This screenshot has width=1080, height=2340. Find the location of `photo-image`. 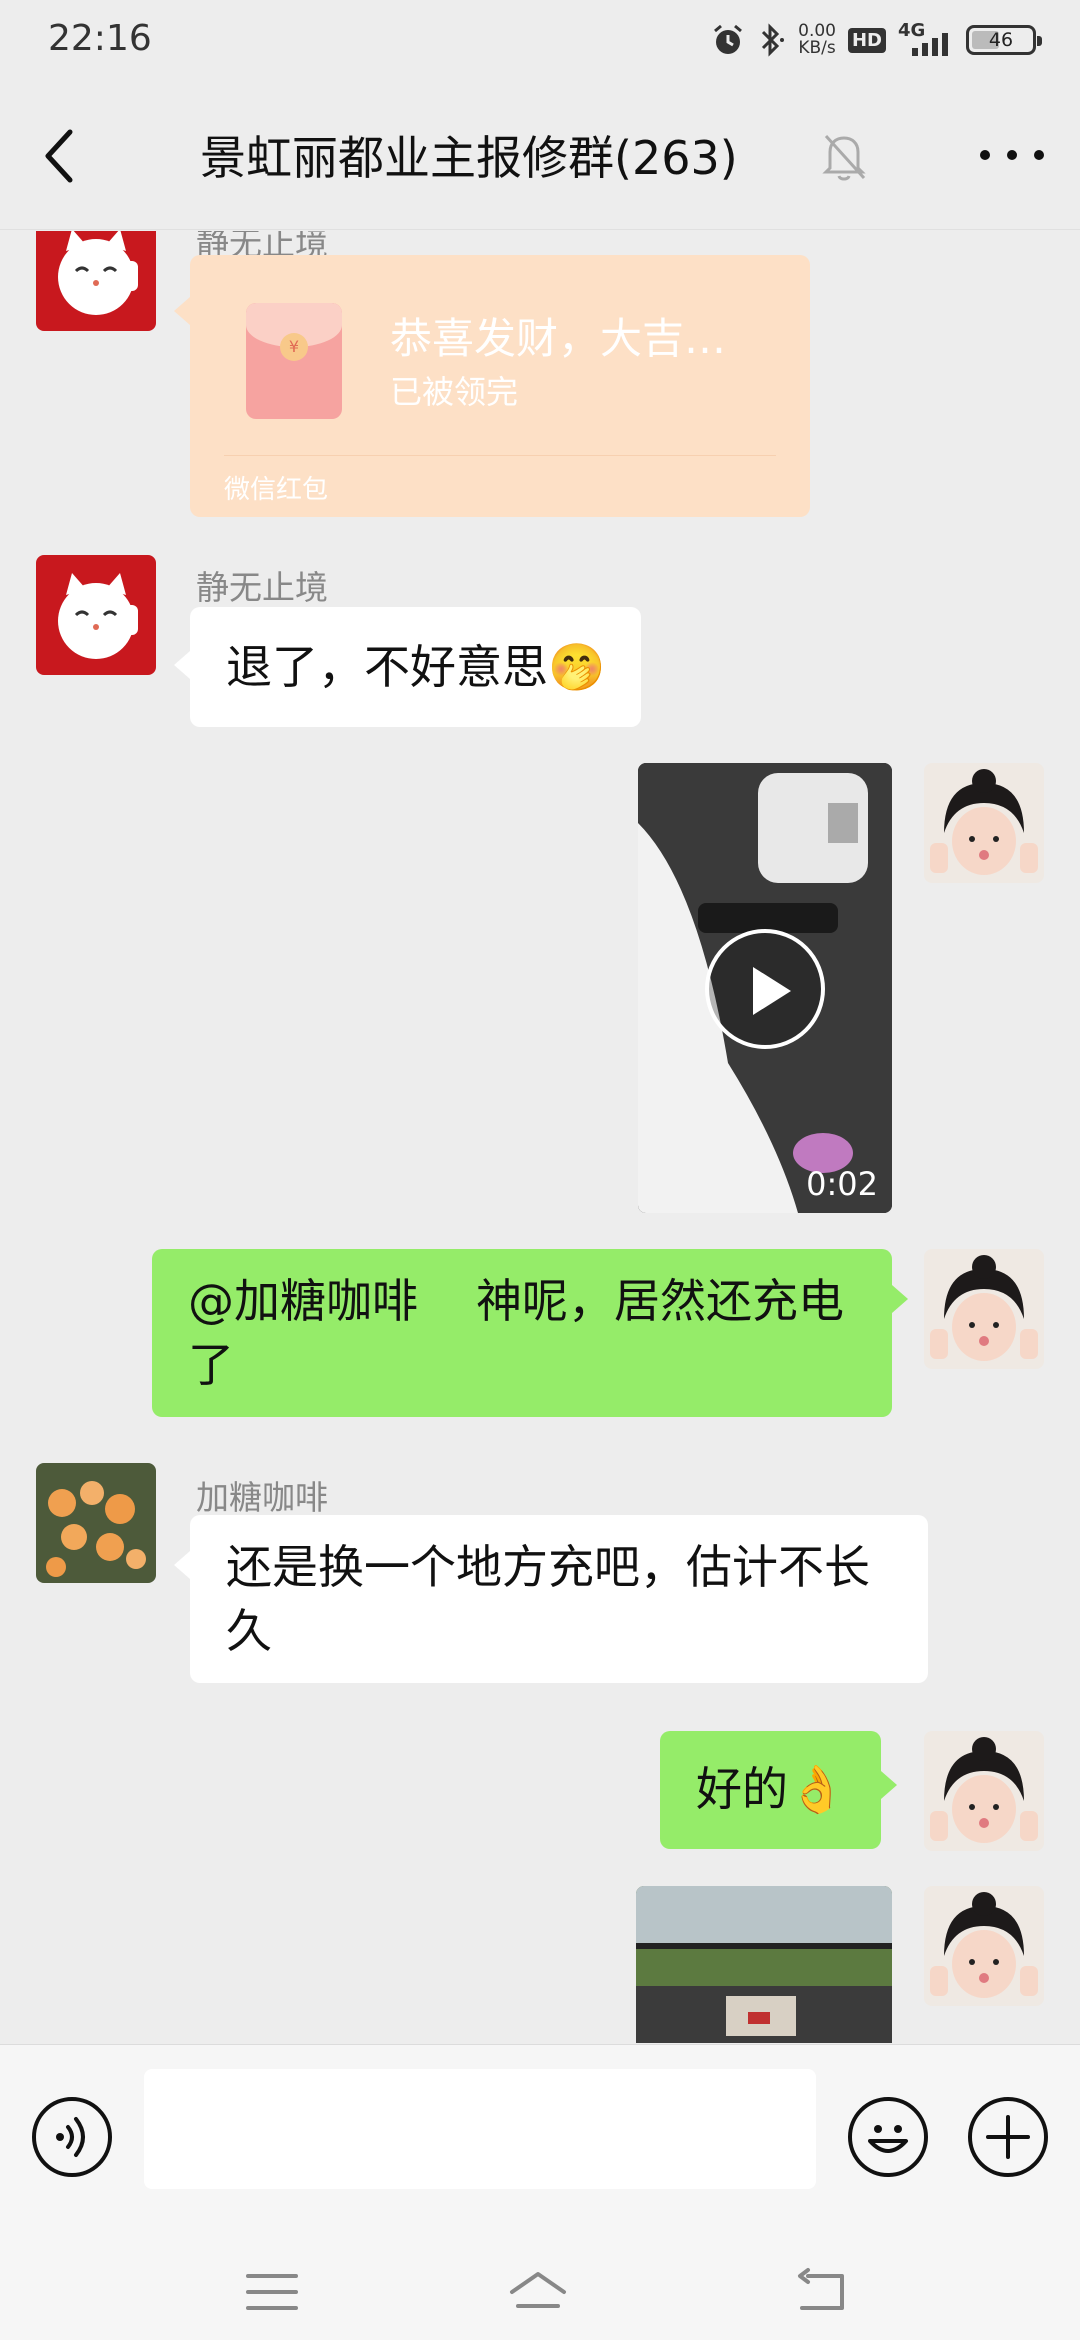

photo-image is located at coordinates (764, 1964).